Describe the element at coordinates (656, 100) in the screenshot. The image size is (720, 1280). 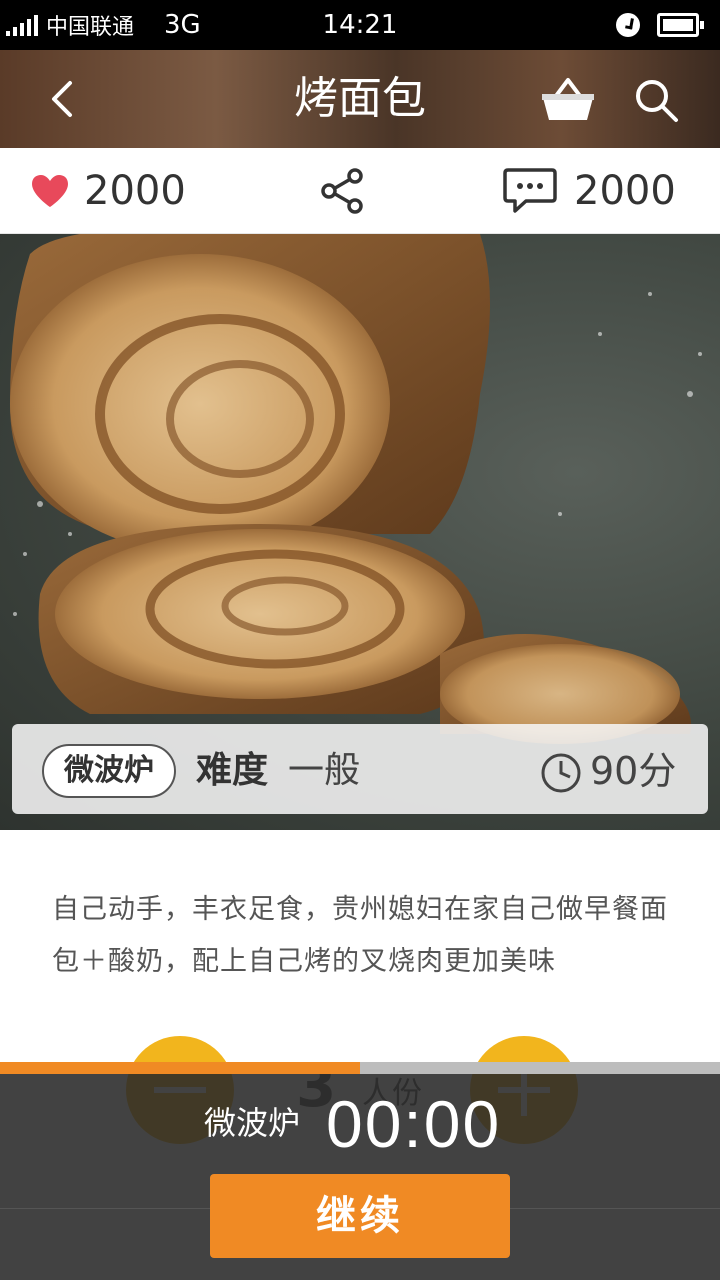
I see `search-icon` at that location.